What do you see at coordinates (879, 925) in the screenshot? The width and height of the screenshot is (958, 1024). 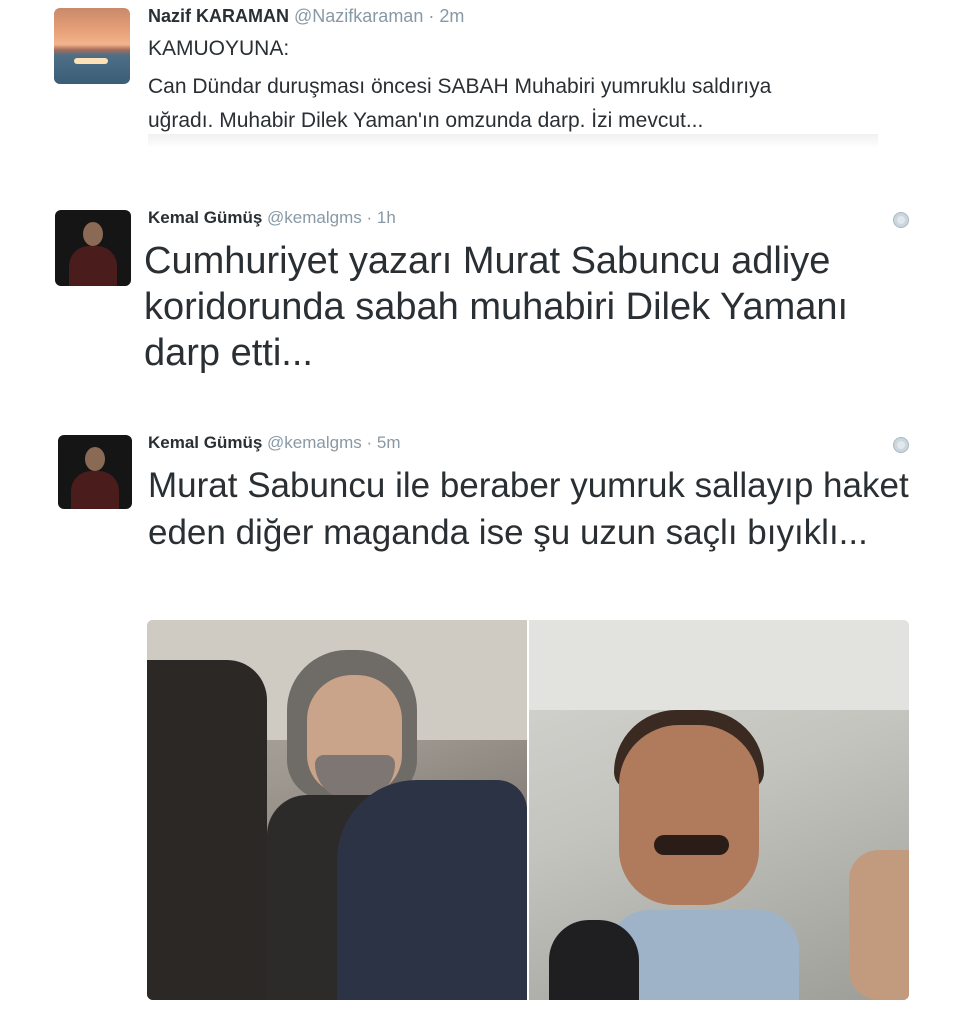 I see `photo-foreground-hand` at bounding box center [879, 925].